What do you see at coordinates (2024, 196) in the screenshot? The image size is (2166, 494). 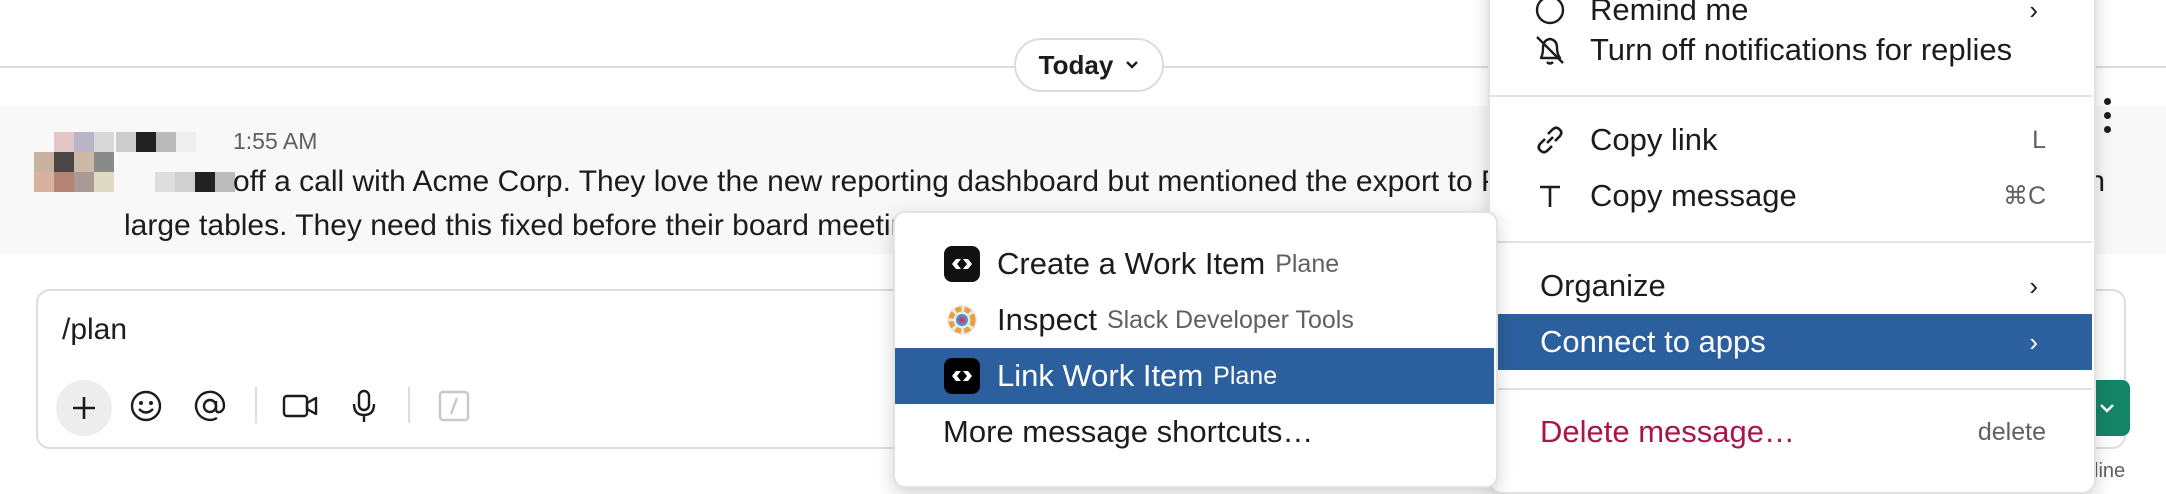 I see `menu-item-shortcut: ⌘C` at bounding box center [2024, 196].